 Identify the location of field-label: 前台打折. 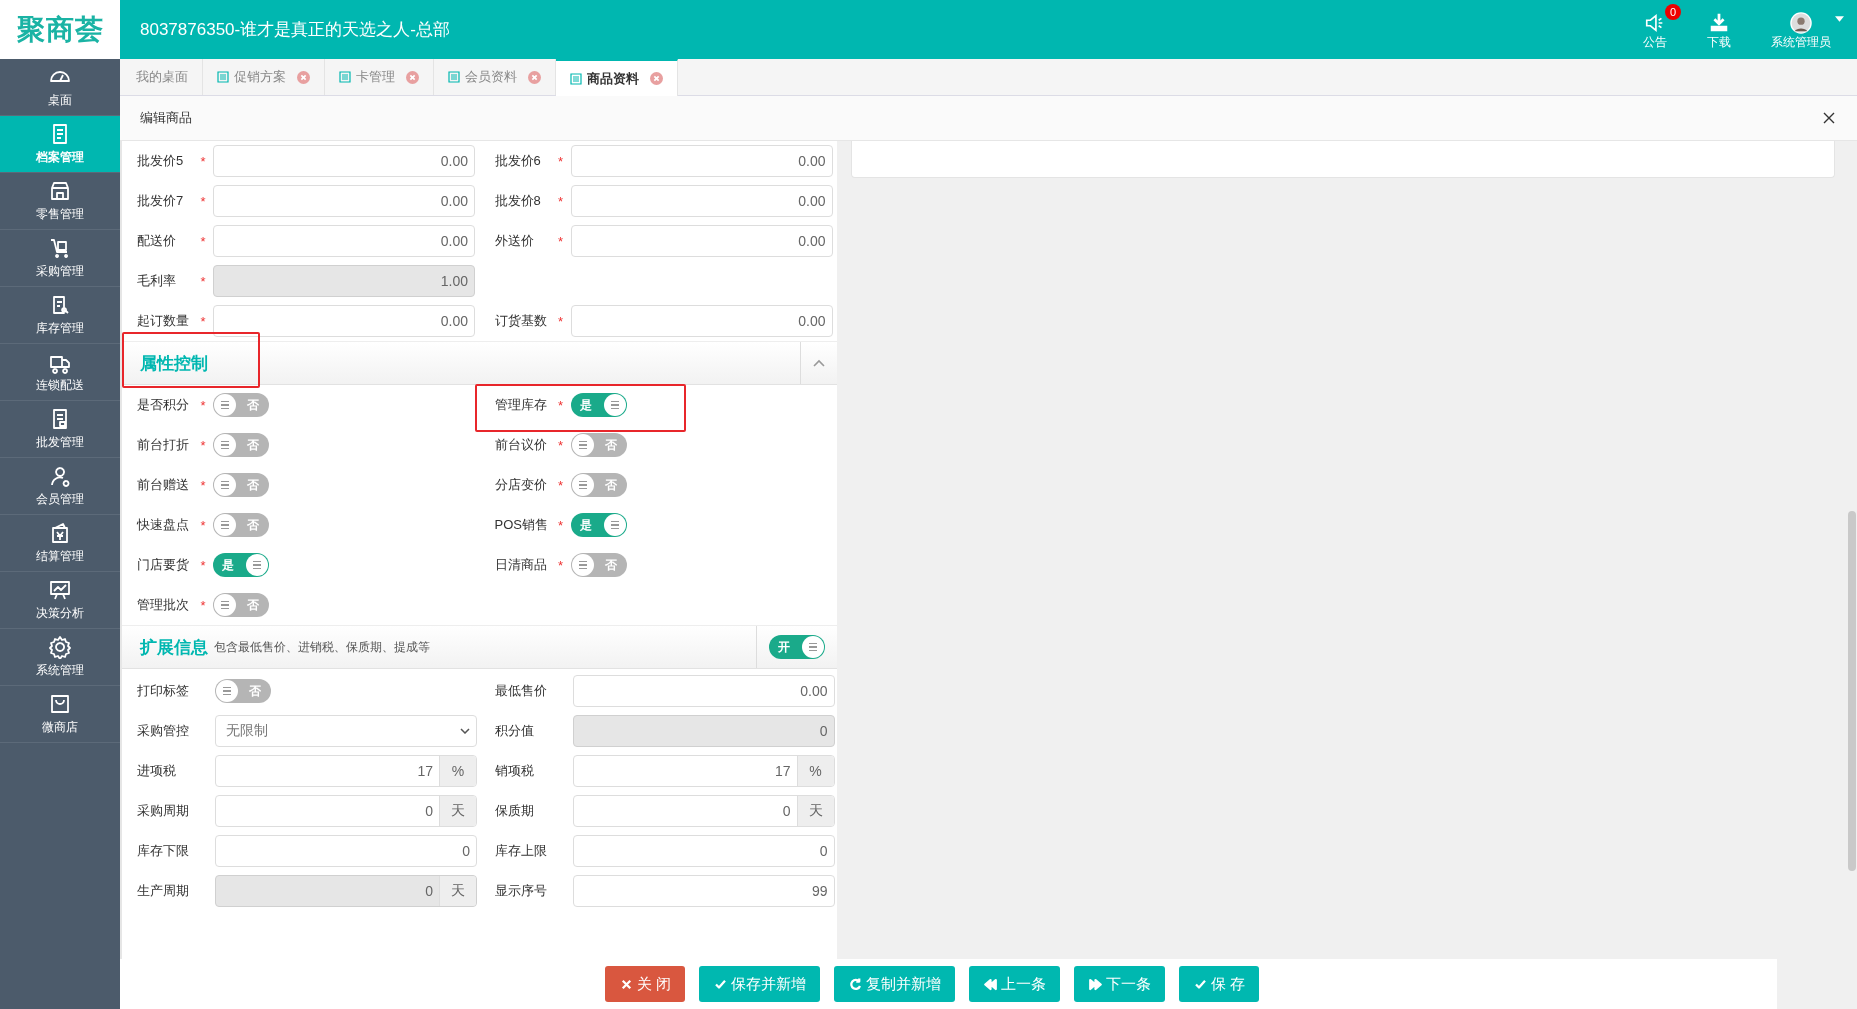
(163, 445).